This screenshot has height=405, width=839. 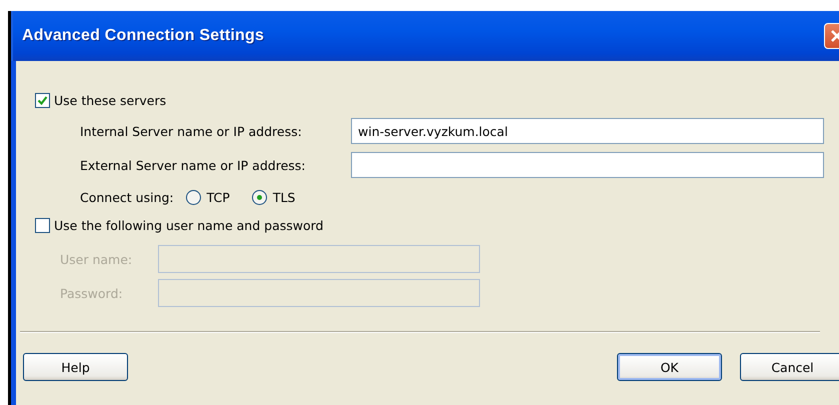 I want to click on checkbox-label: Use the following user name and password, so click(x=189, y=225).